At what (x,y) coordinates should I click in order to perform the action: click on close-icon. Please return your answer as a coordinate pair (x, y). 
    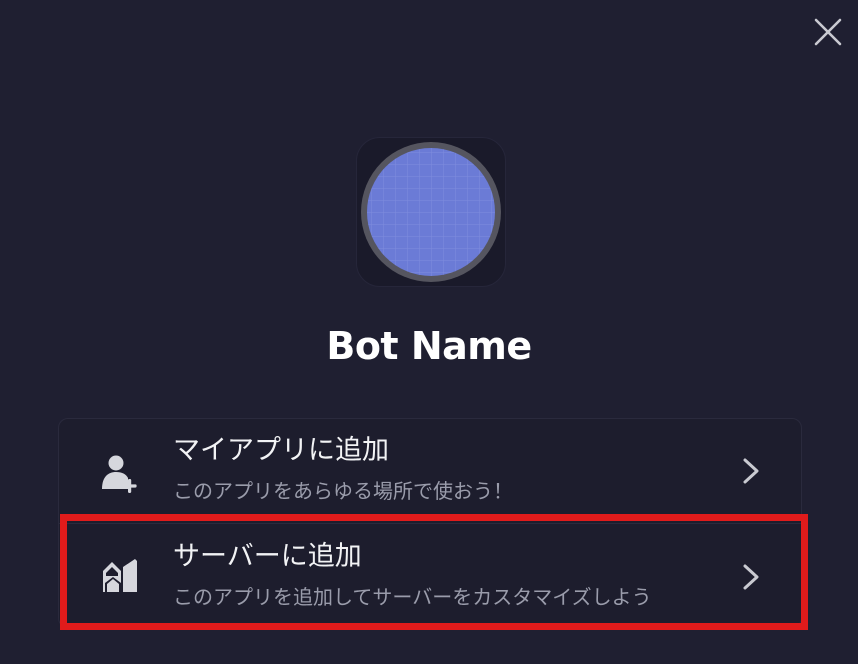
    Looking at the image, I should click on (828, 32).